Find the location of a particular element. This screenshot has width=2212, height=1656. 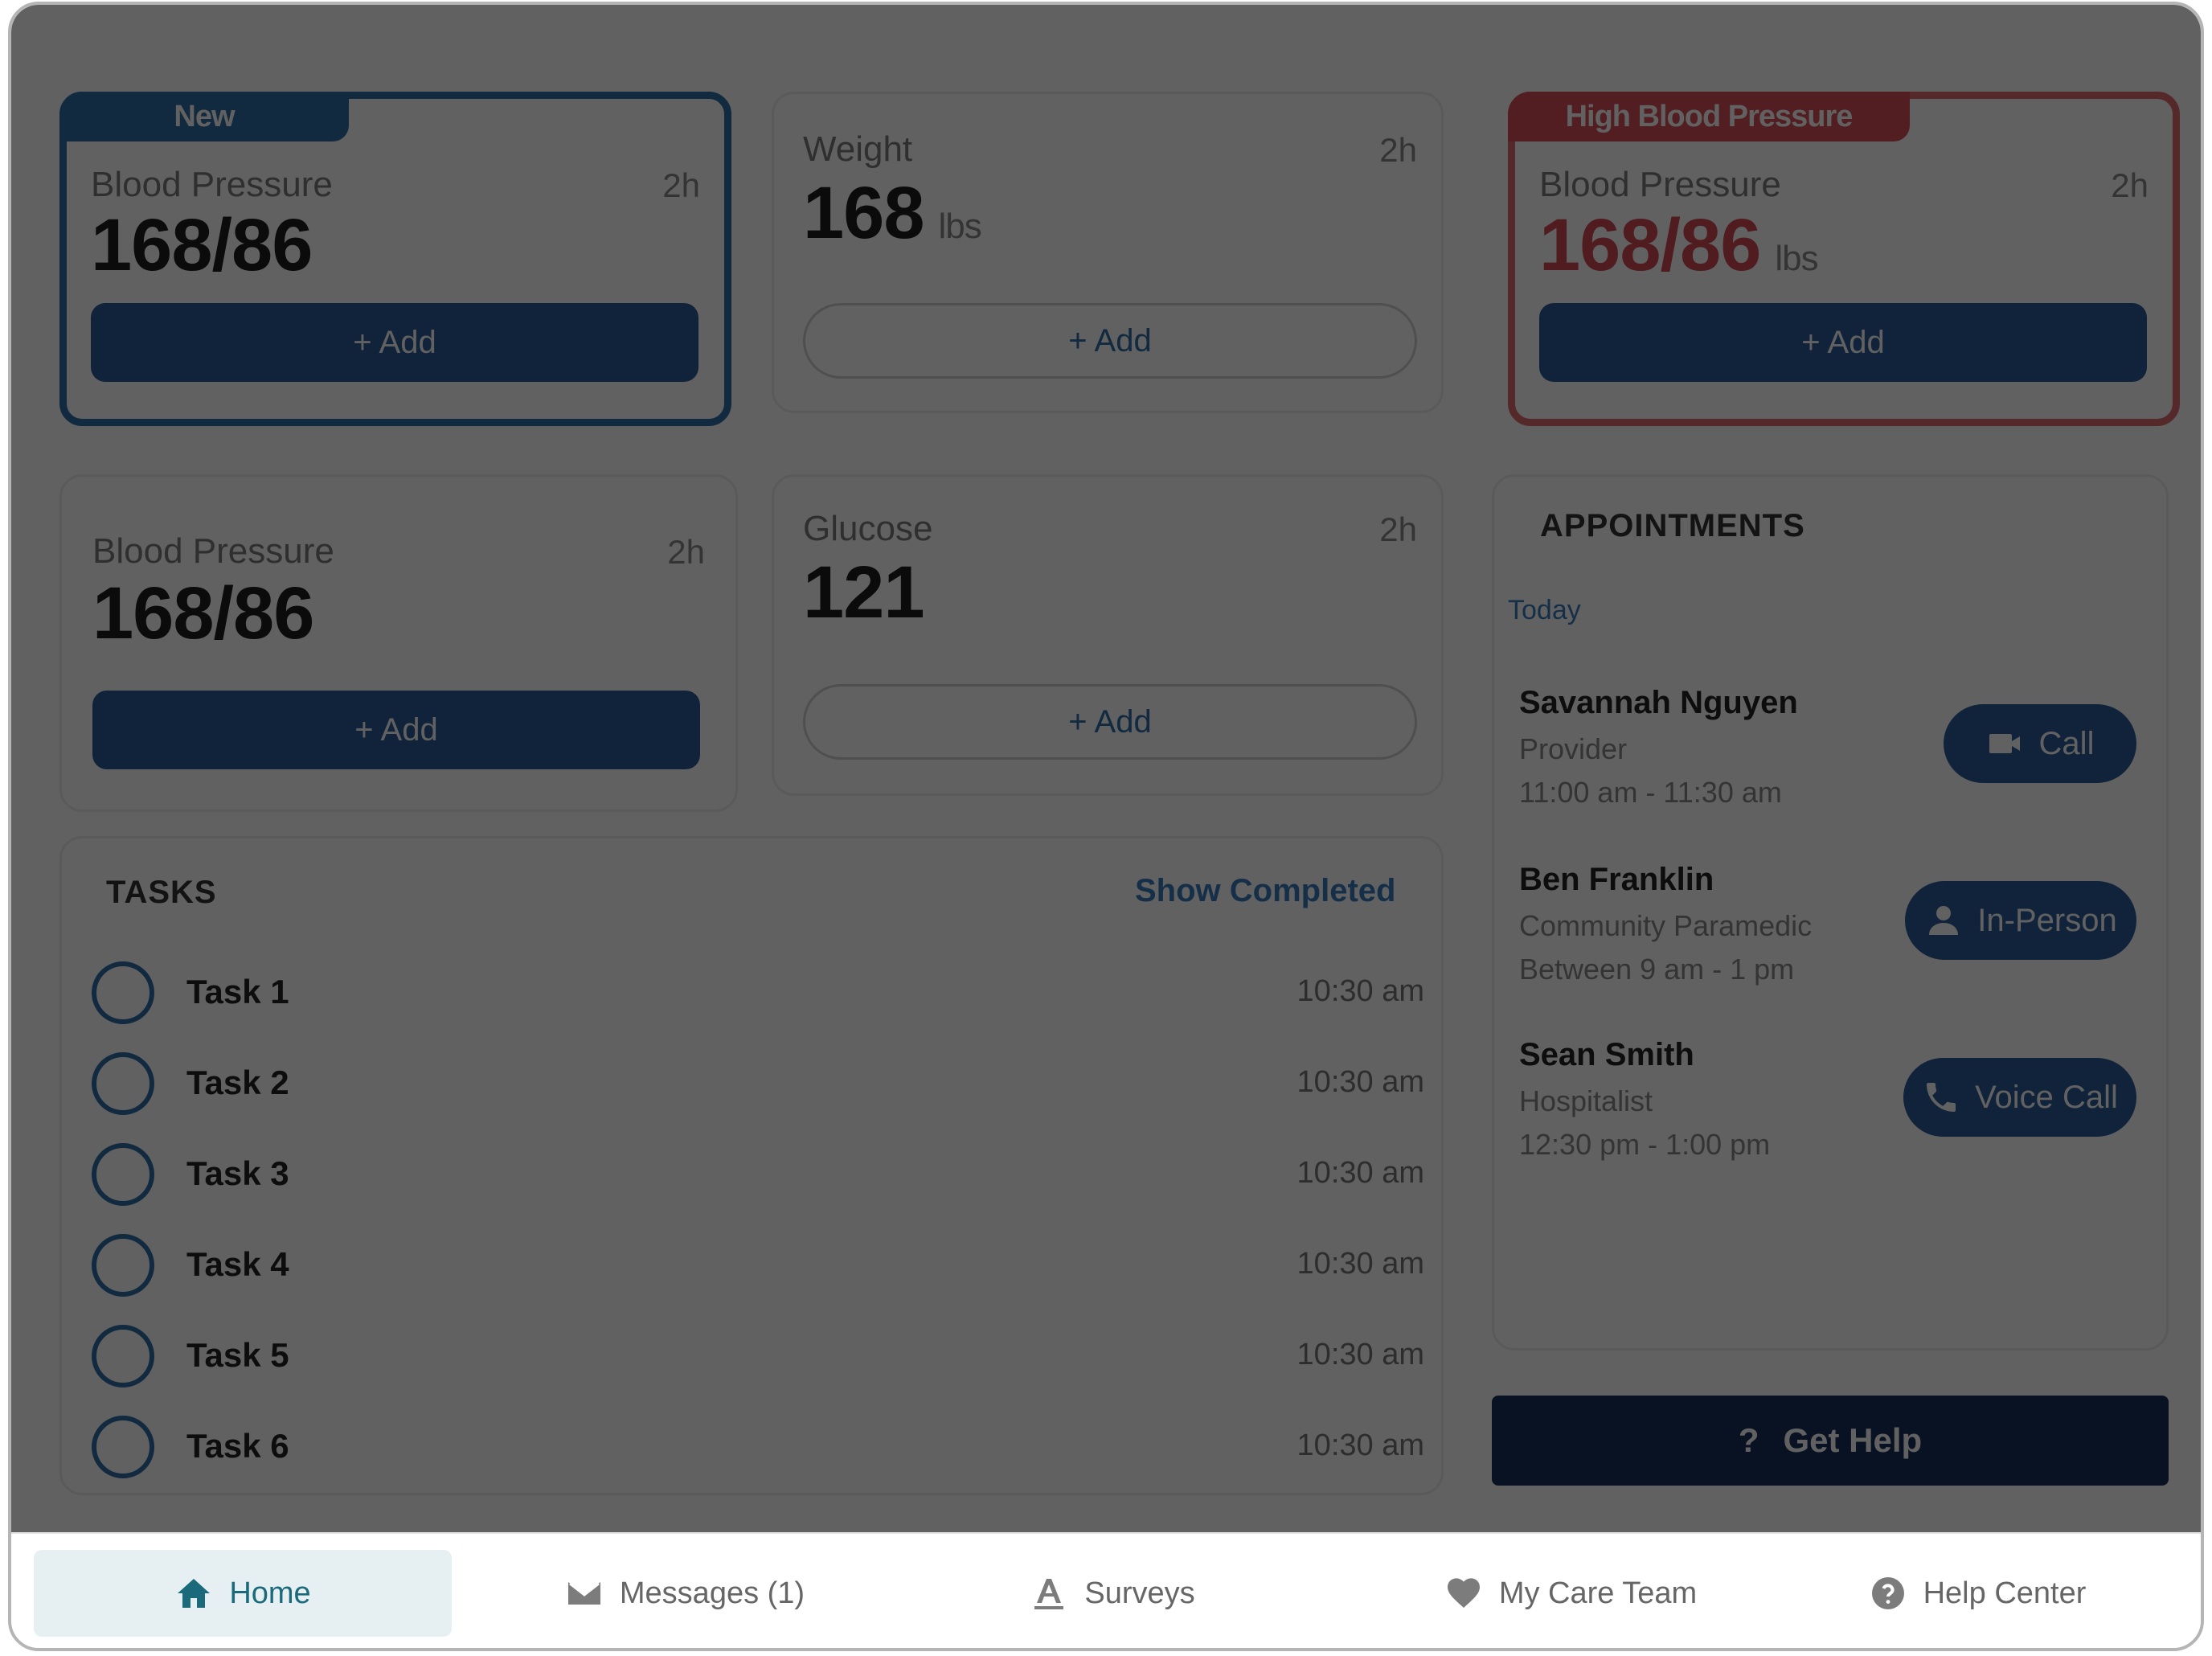

voice-call-button: Voice Call is located at coordinates (2019, 1097).